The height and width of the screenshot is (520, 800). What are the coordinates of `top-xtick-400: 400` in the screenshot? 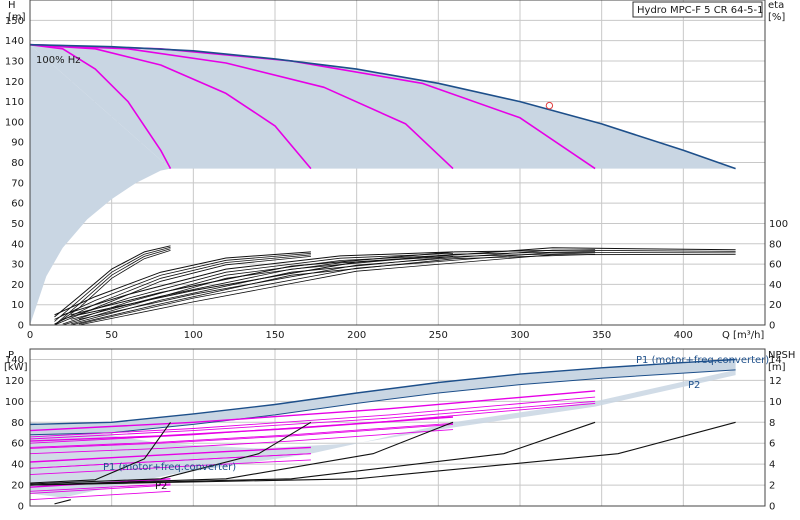 It's located at (683, 335).